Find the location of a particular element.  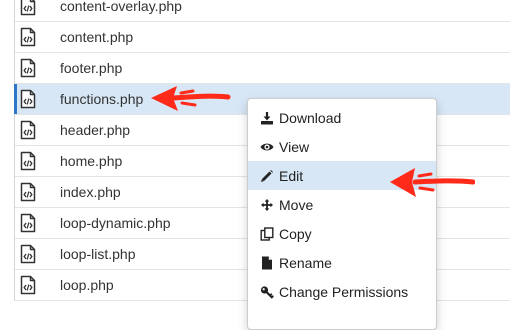

menu-item-label: View is located at coordinates (294, 146).